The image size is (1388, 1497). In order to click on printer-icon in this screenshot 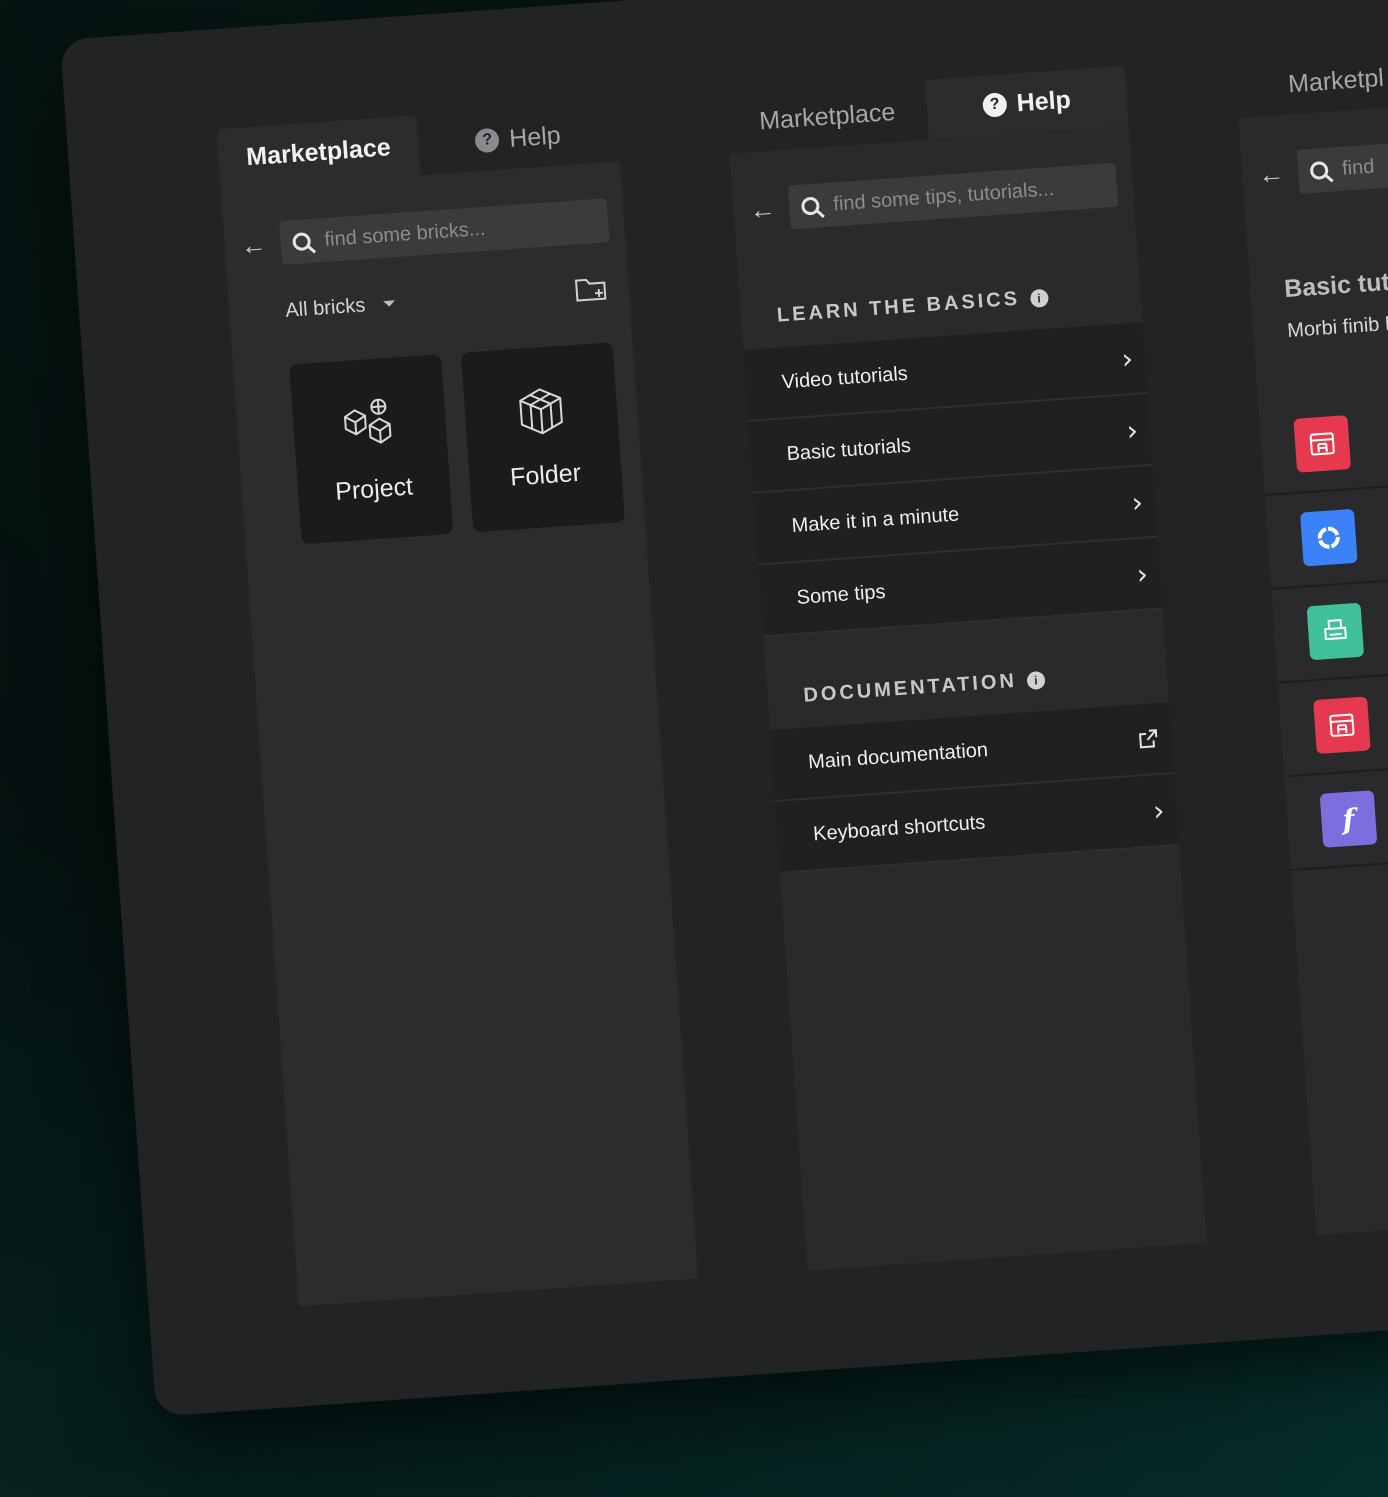, I will do `click(1335, 631)`.